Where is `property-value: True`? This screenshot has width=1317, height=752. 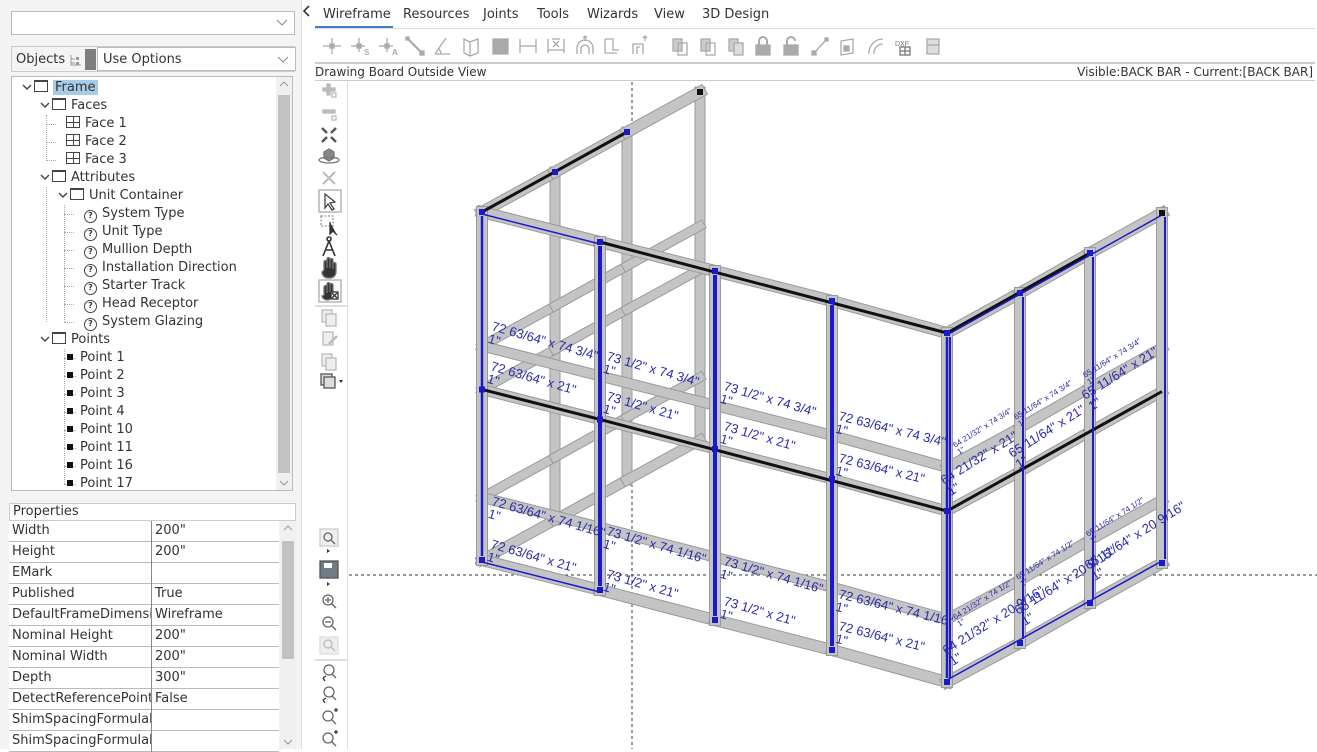 property-value: True is located at coordinates (168, 594).